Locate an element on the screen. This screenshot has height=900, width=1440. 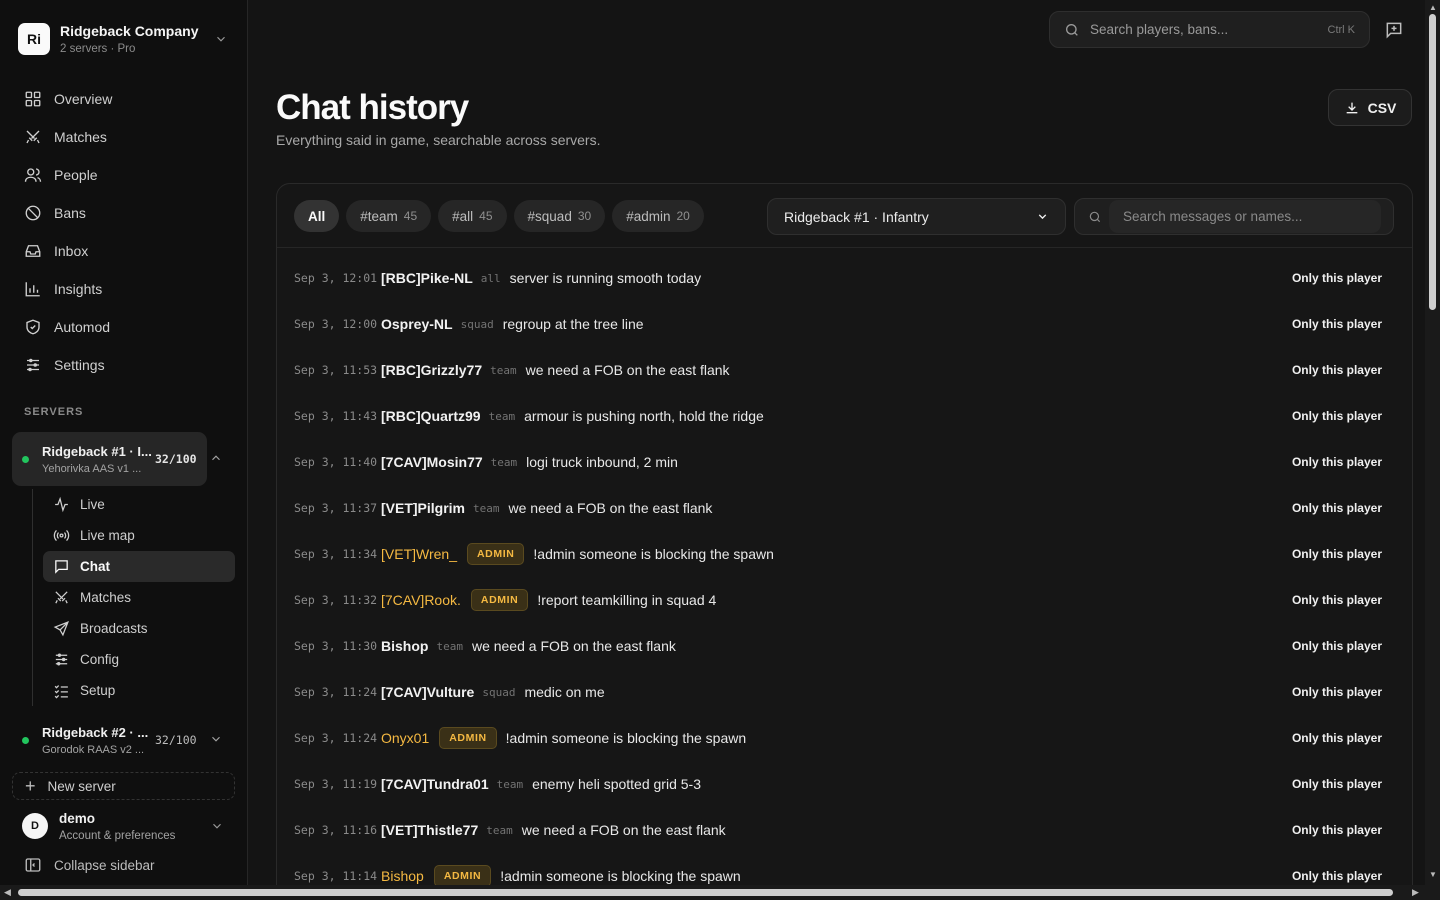
message-timestamp: Sep 3, 11:24 is located at coordinates (336, 738).